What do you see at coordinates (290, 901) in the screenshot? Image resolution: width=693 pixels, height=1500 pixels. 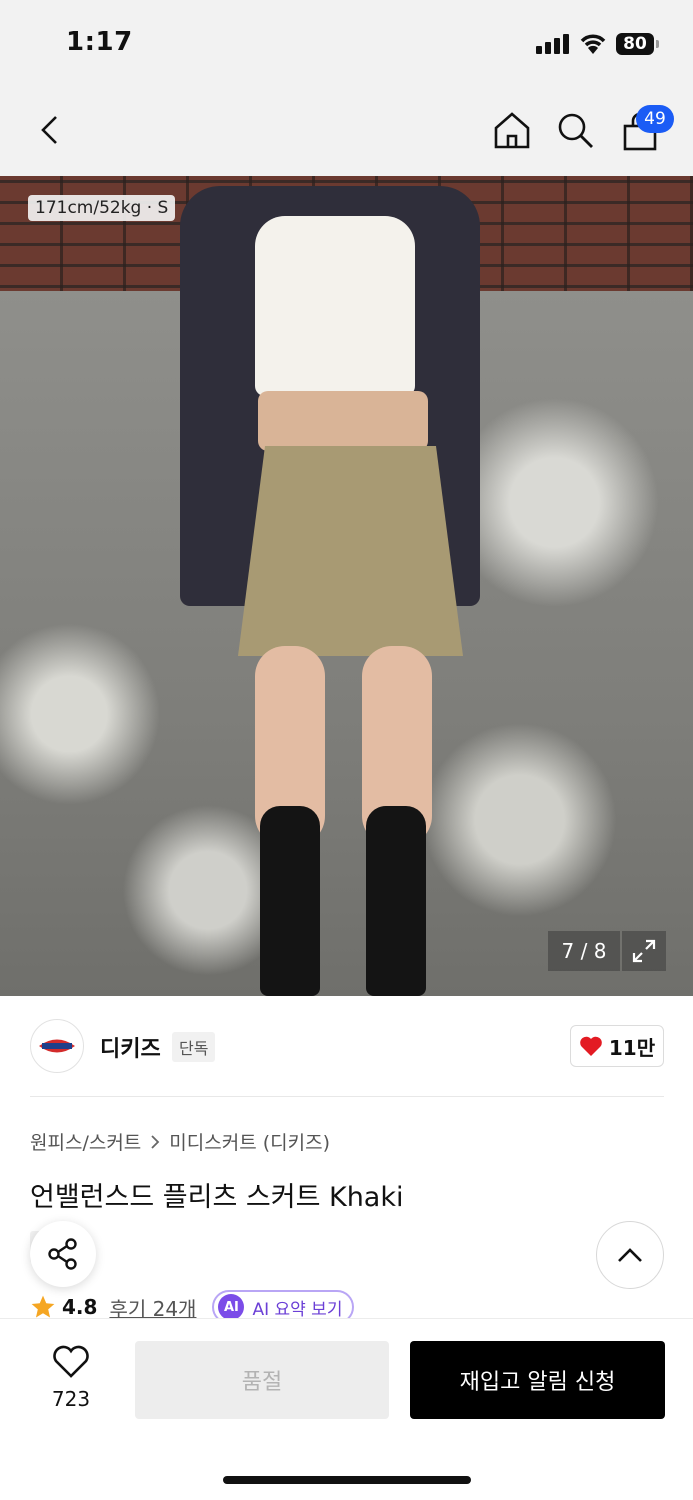 I see `photo-sock-left` at bounding box center [290, 901].